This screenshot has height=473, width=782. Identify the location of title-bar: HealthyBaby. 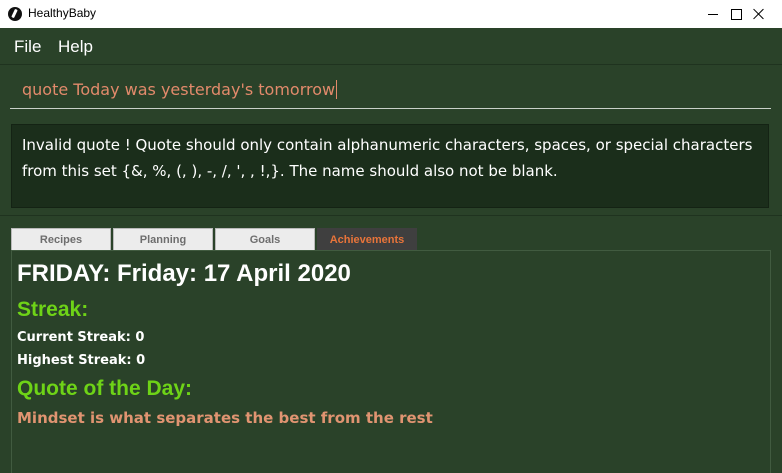
(391, 14).